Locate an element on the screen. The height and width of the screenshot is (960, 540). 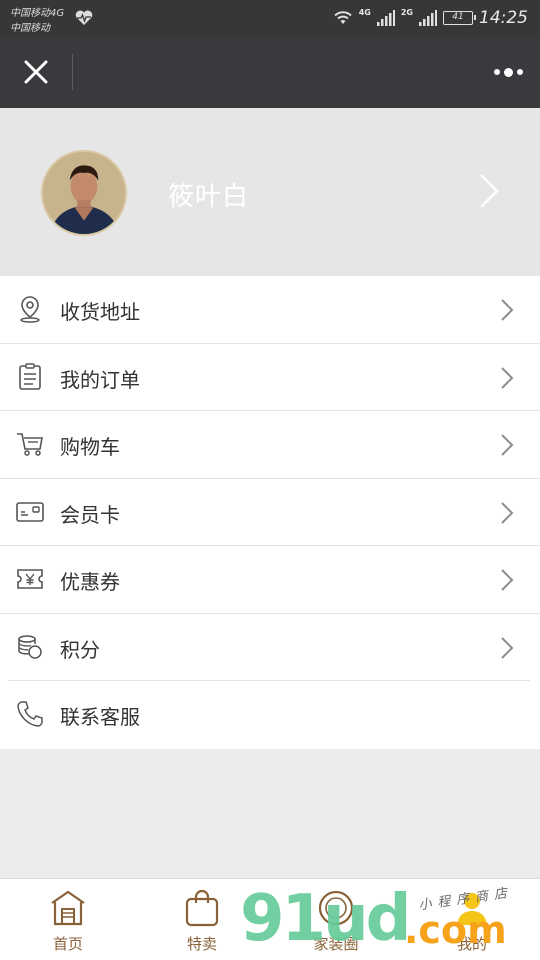
avatar-image is located at coordinates (84, 193).